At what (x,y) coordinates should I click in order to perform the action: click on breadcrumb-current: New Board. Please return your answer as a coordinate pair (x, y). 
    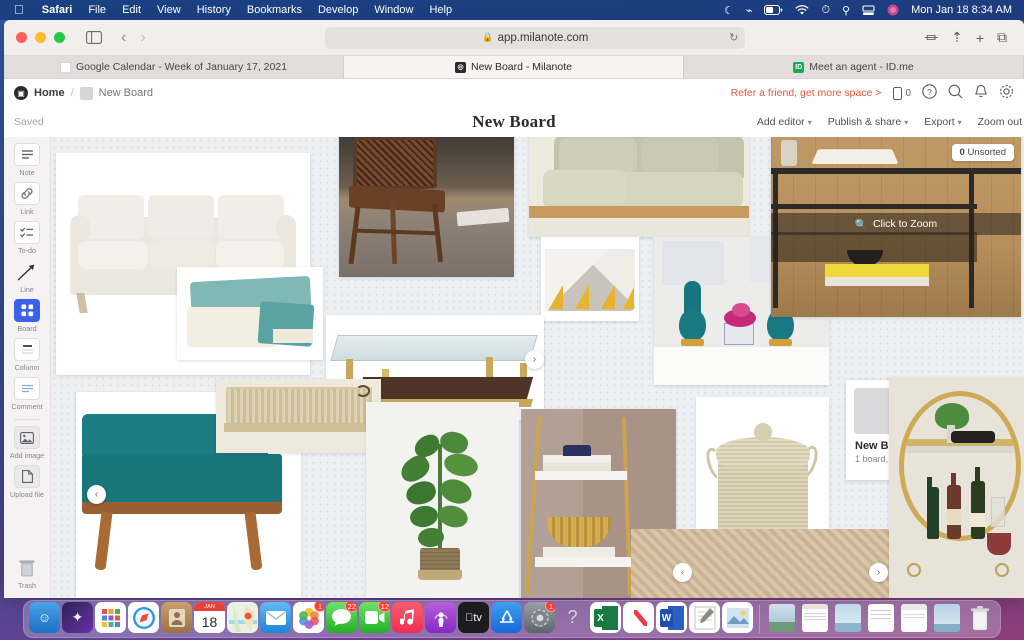
    Looking at the image, I should click on (126, 93).